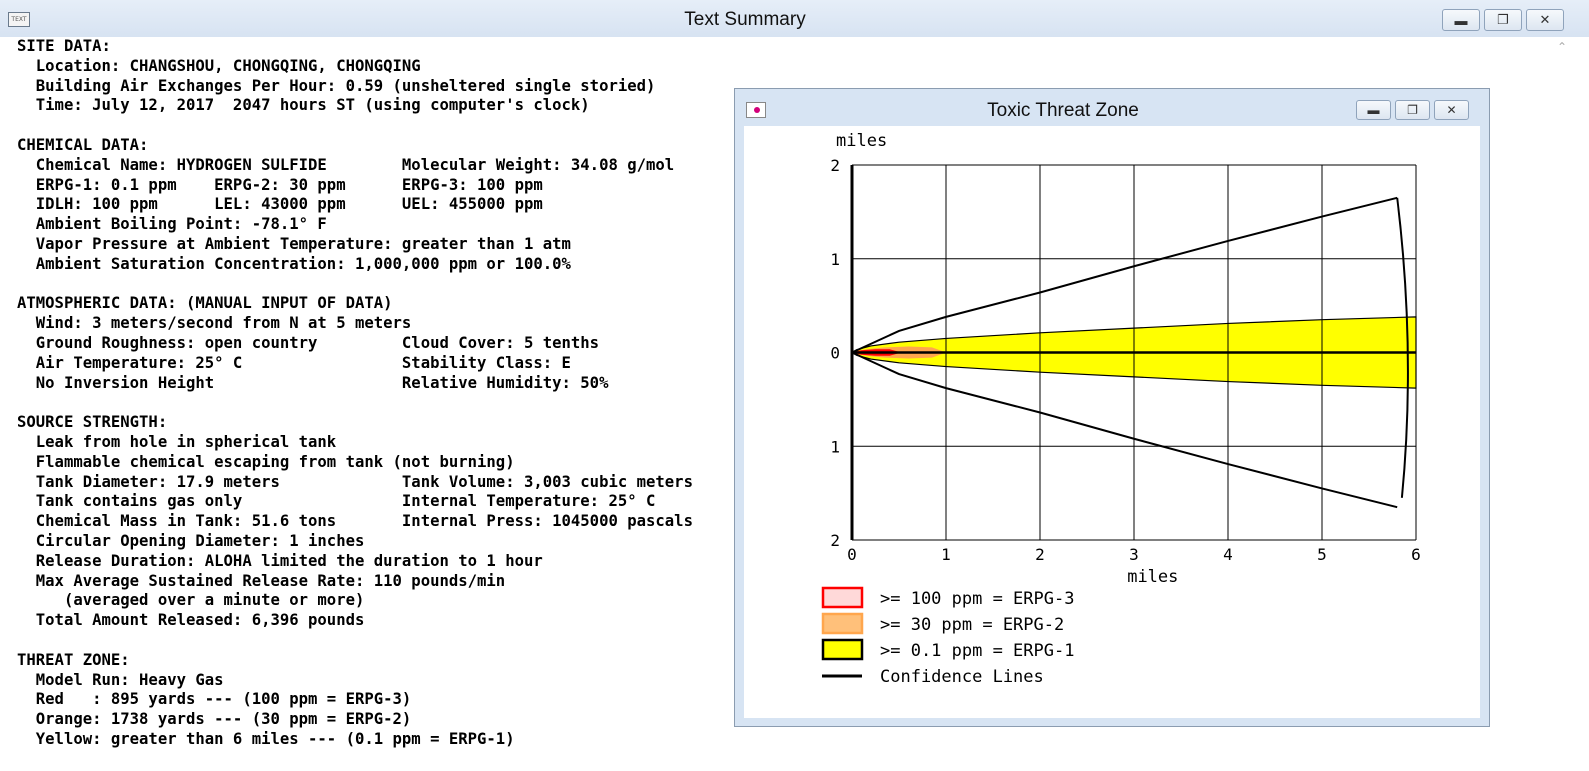 This screenshot has height=771, width=1589. What do you see at coordinates (1416, 554) in the screenshot?
I see `x-tick-label: 6` at bounding box center [1416, 554].